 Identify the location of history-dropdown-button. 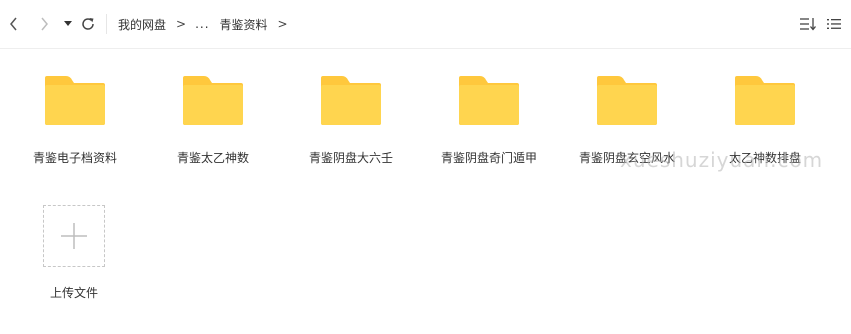
(68, 24).